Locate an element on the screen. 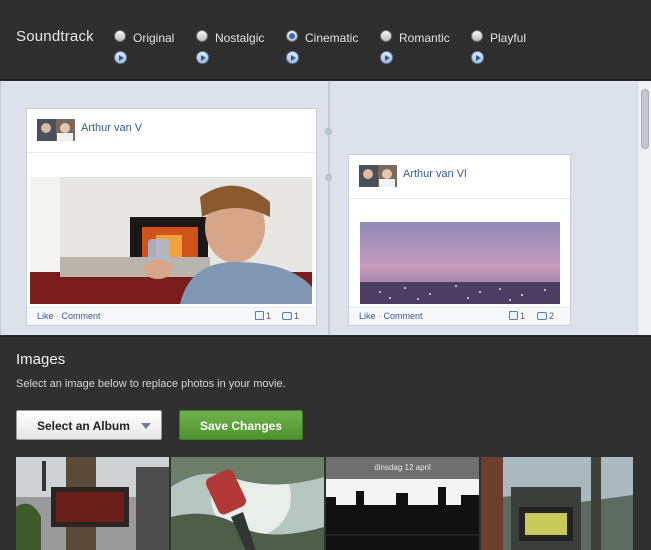  comment-count: 2 is located at coordinates (545, 316).